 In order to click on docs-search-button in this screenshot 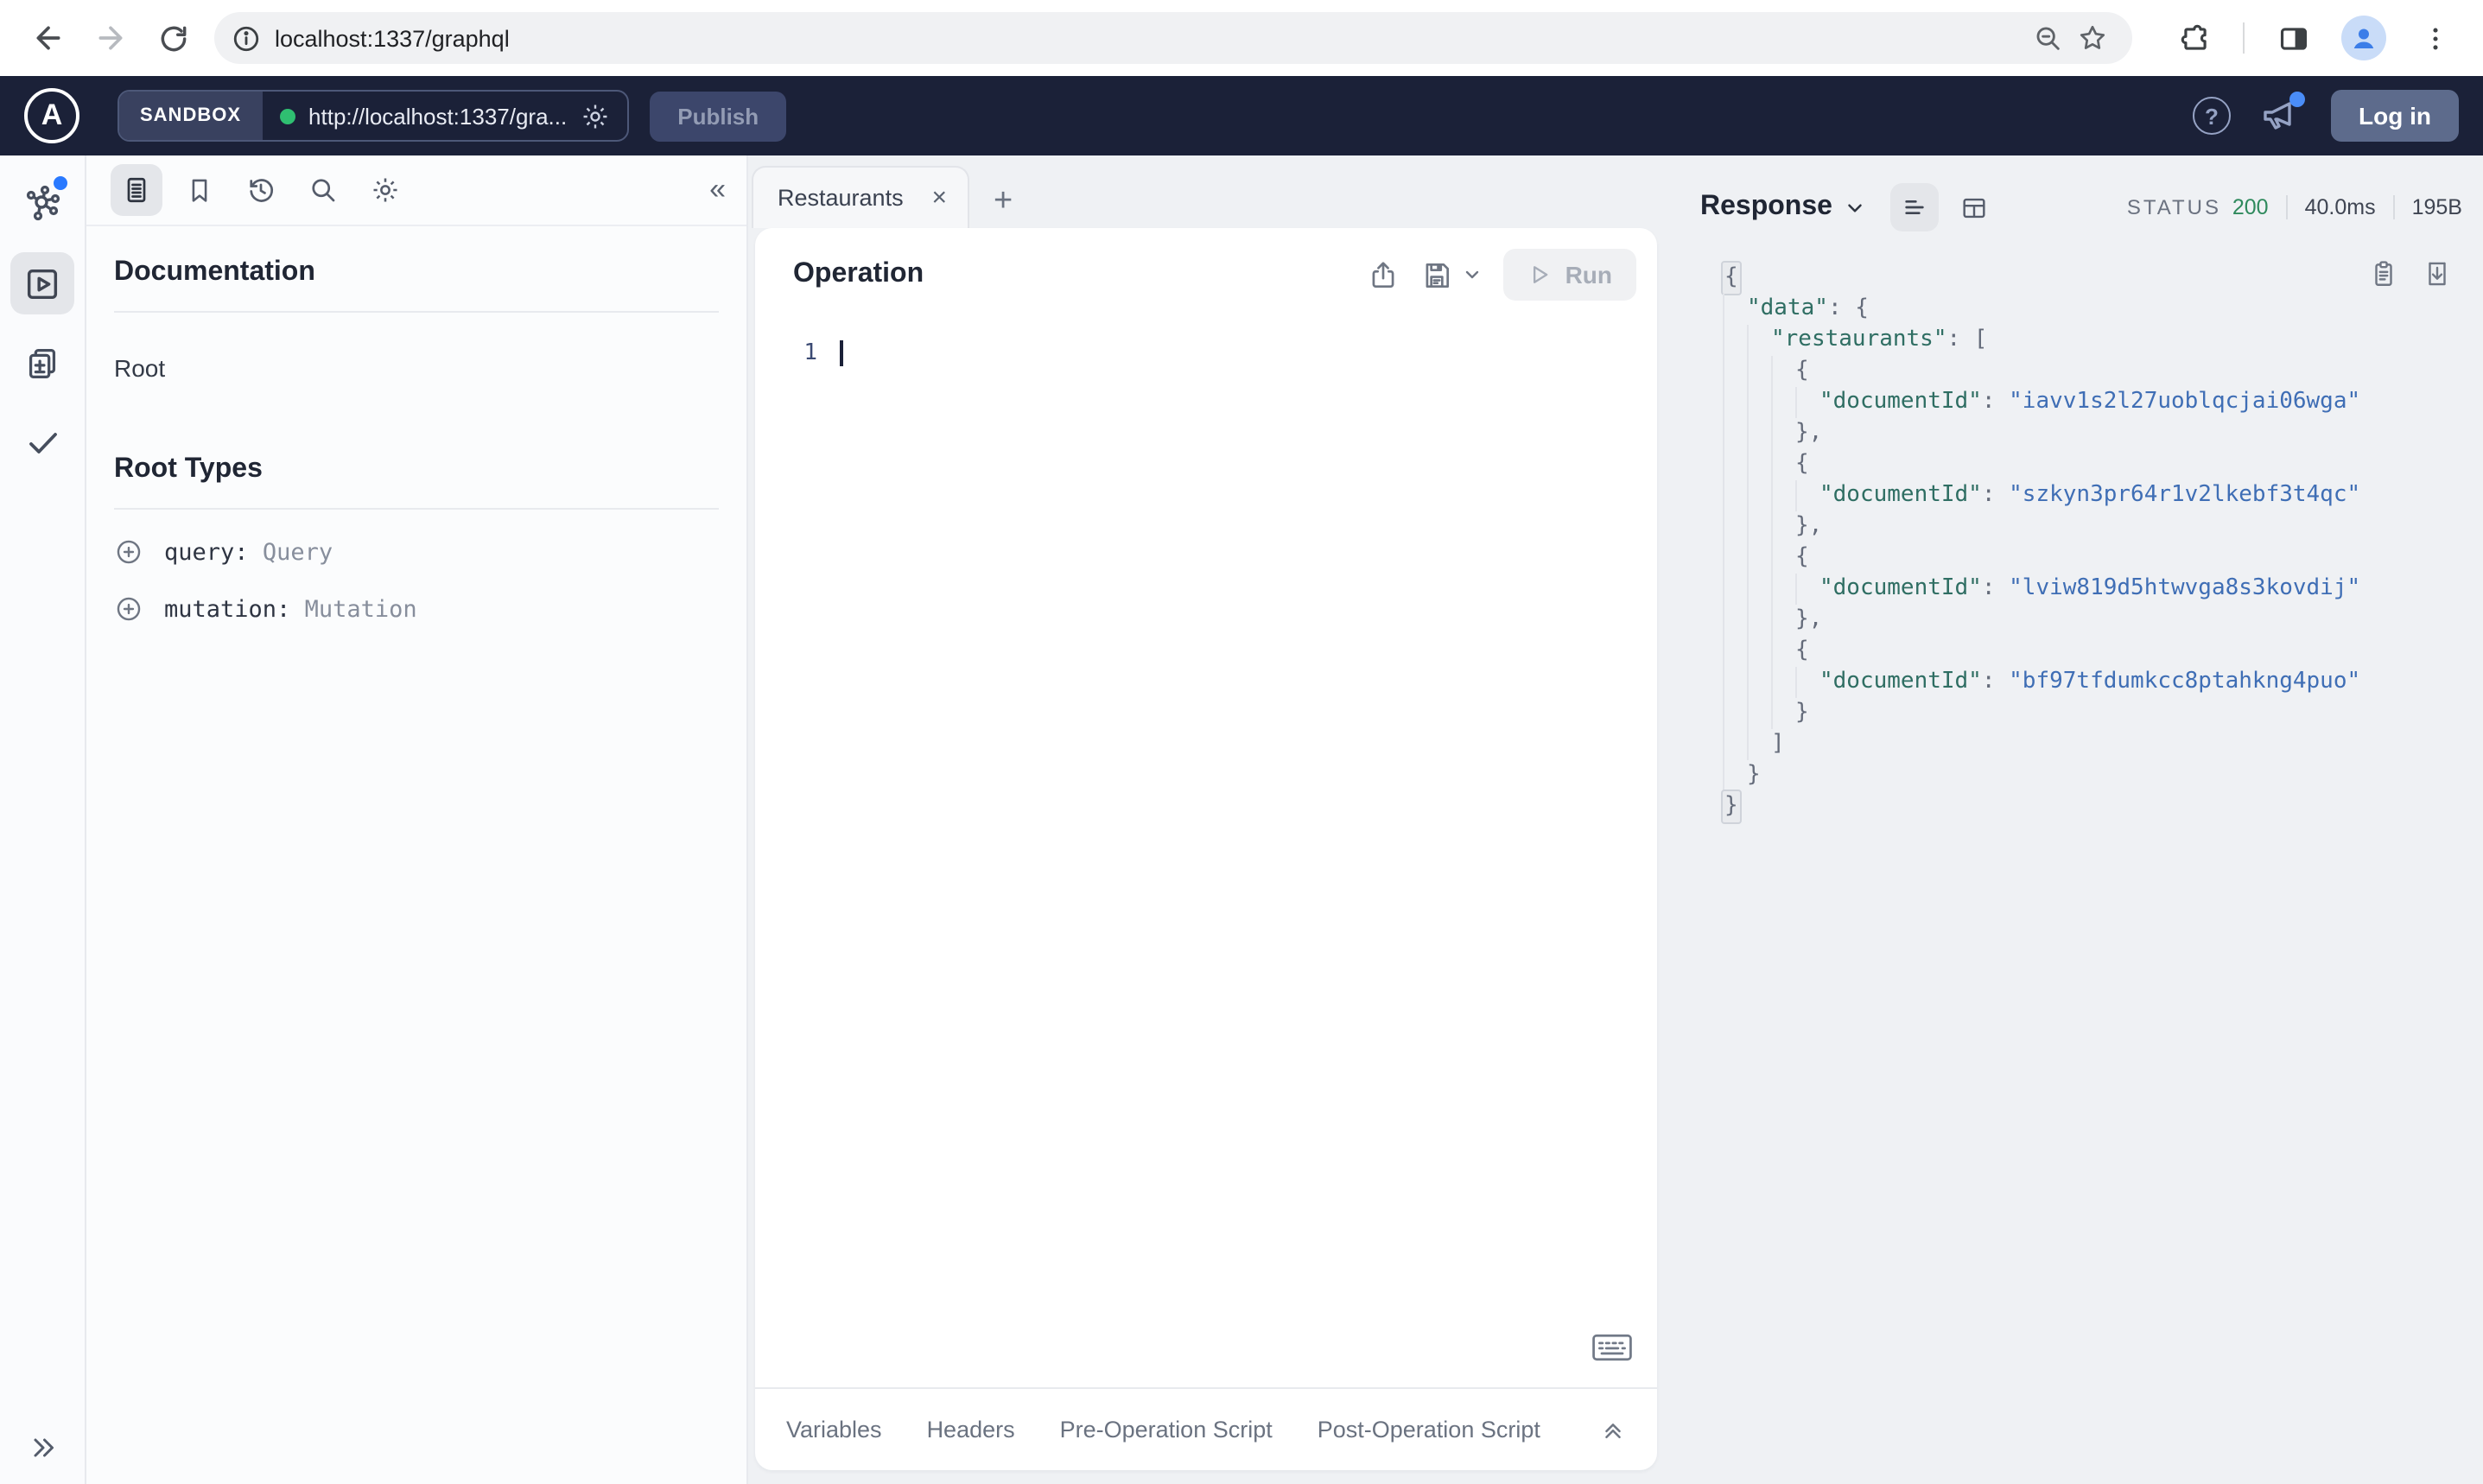, I will do `click(323, 190)`.